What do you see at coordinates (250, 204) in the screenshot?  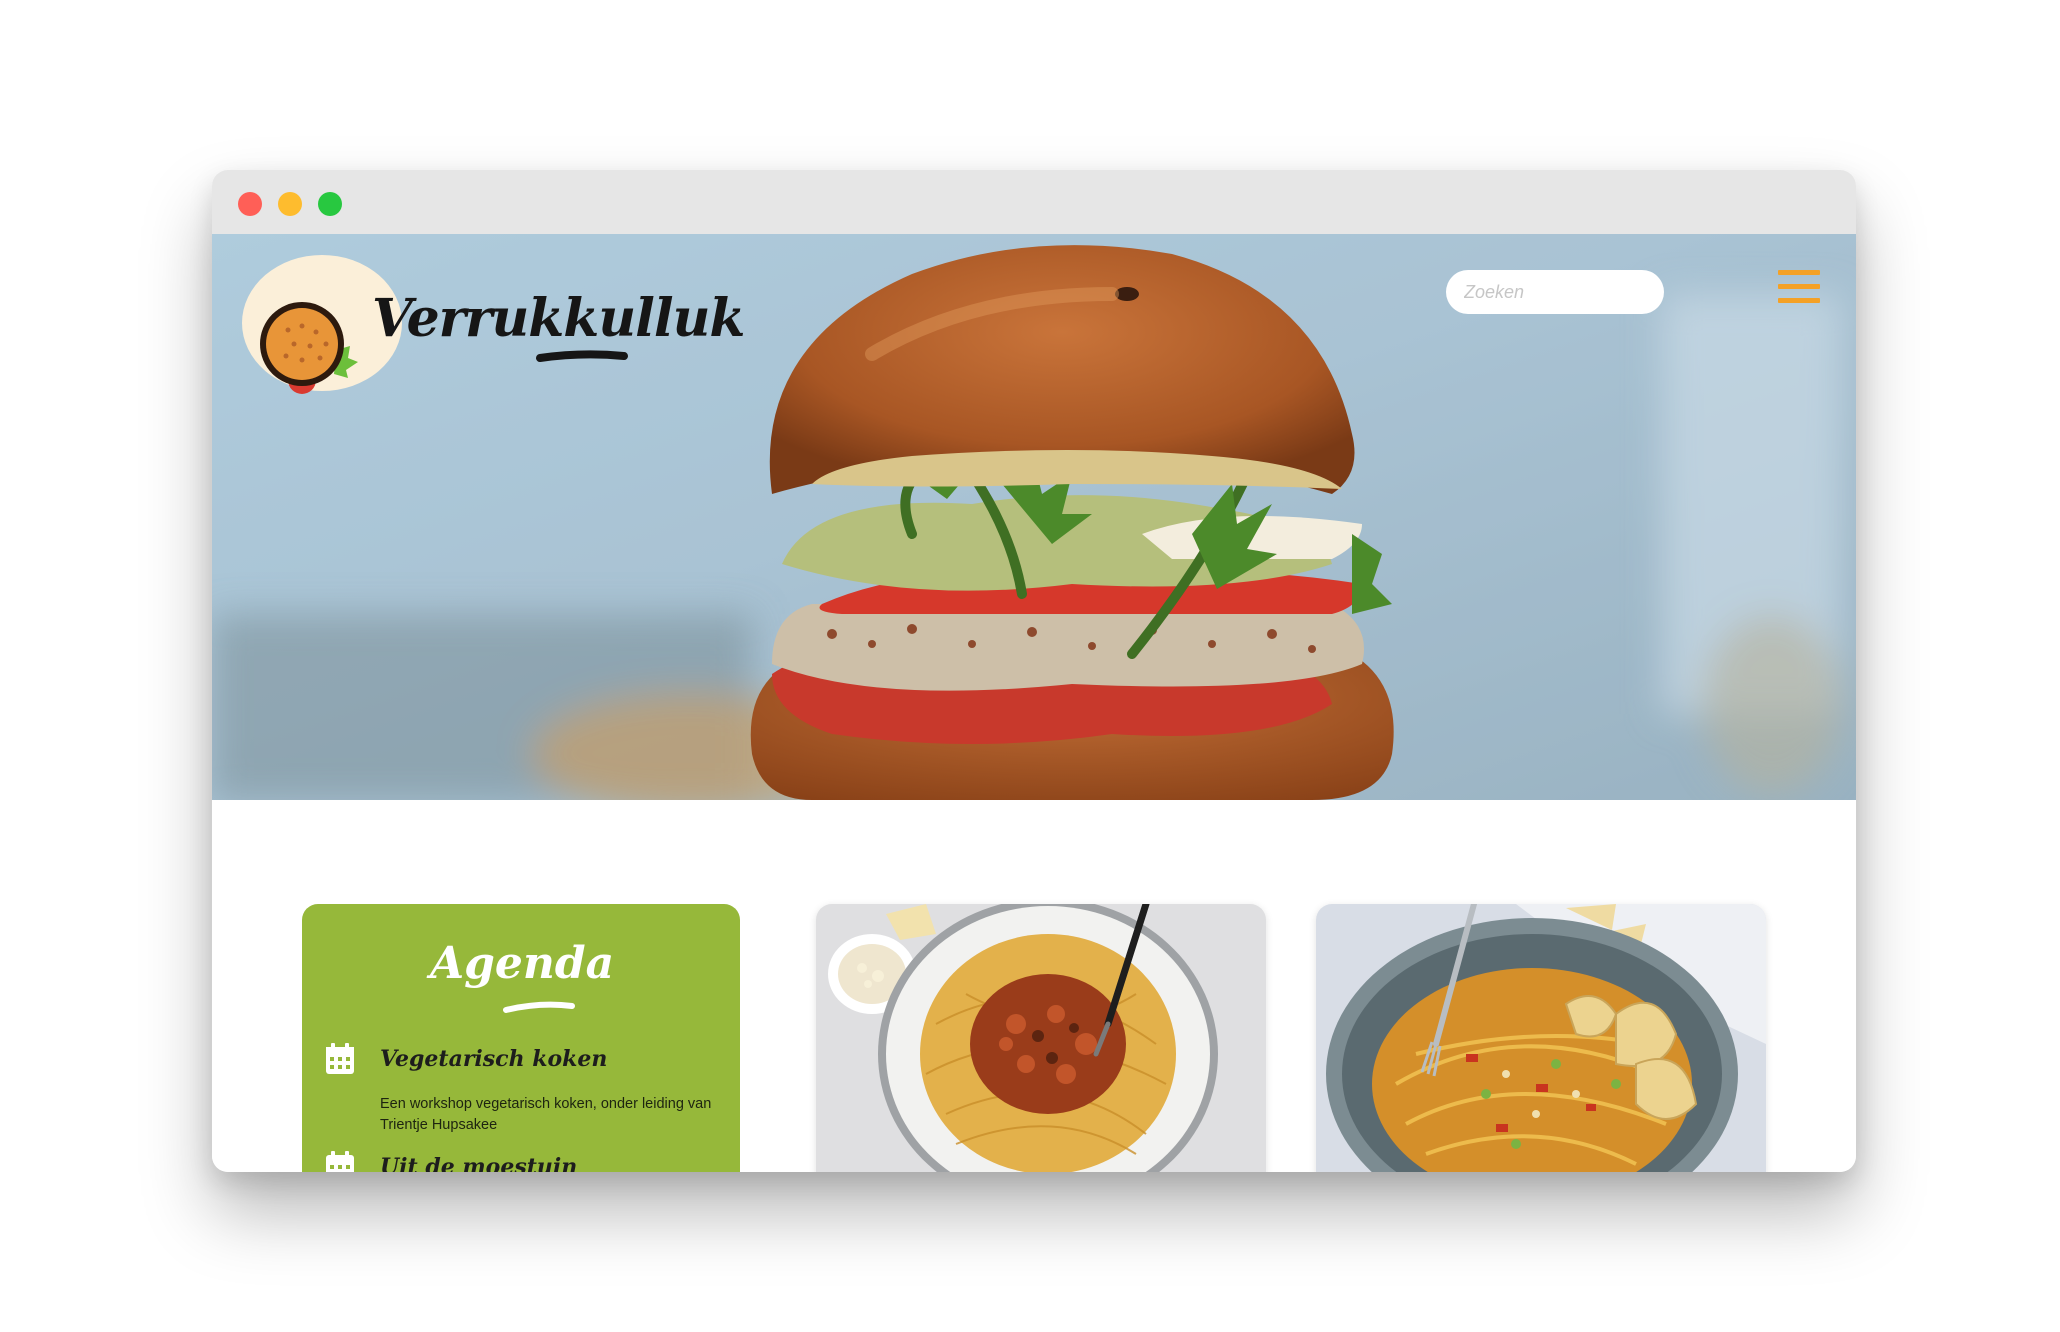 I see `close-window-button` at bounding box center [250, 204].